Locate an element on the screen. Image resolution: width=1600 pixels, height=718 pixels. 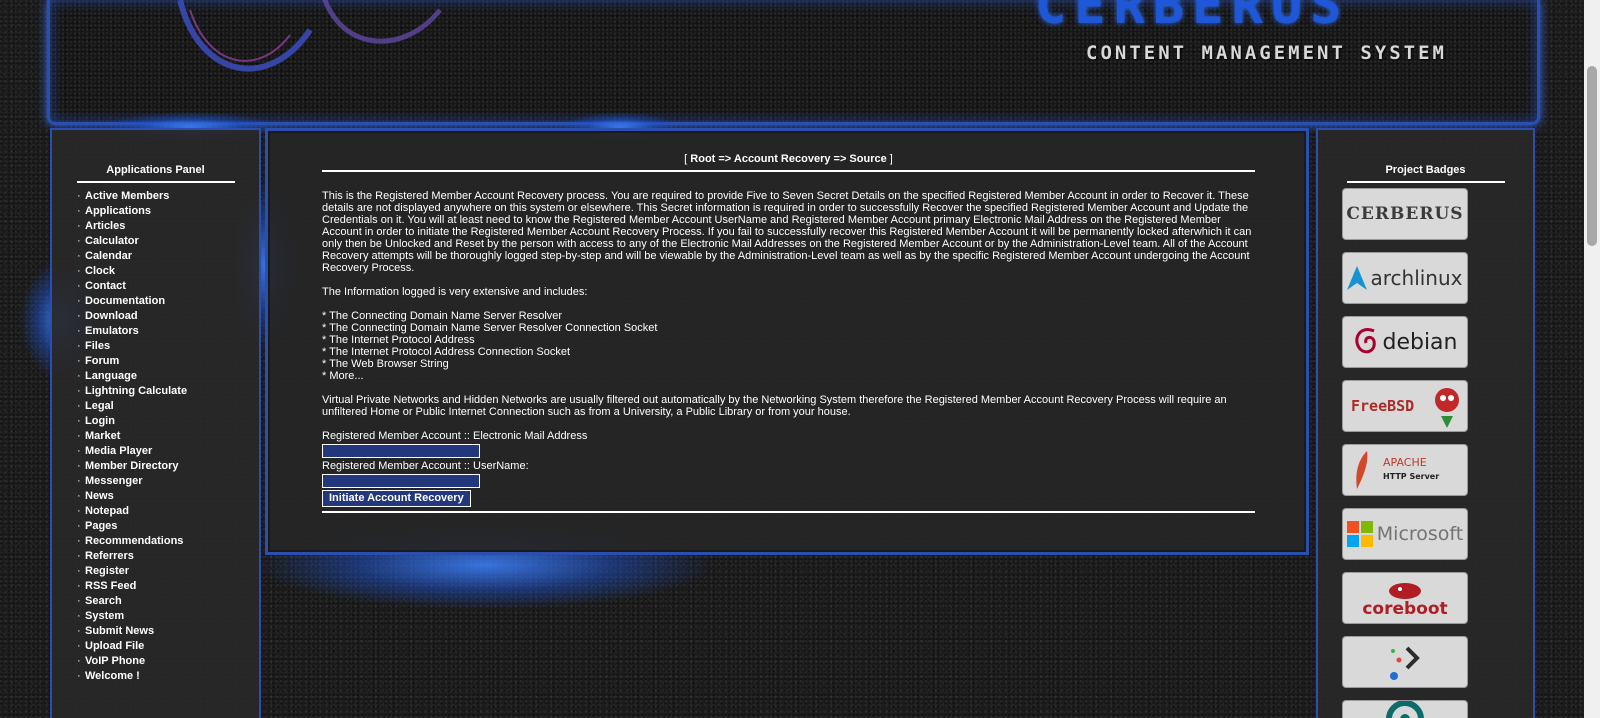
menu-item-link: Messenger is located at coordinates (113, 481).